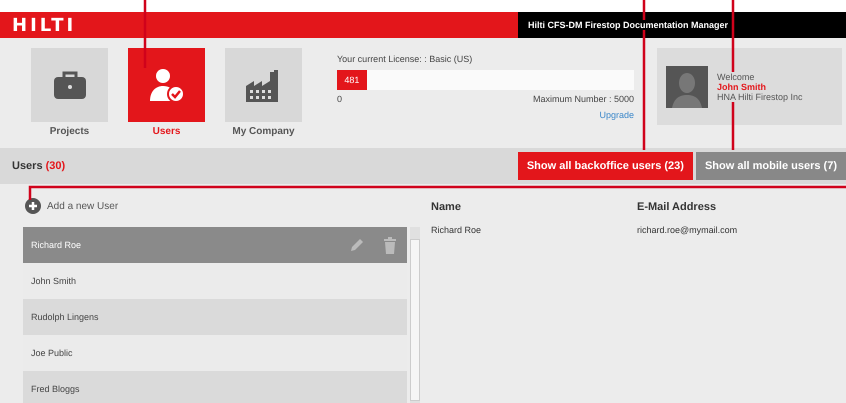  What do you see at coordinates (357, 245) in the screenshot?
I see `pencil-icon` at bounding box center [357, 245].